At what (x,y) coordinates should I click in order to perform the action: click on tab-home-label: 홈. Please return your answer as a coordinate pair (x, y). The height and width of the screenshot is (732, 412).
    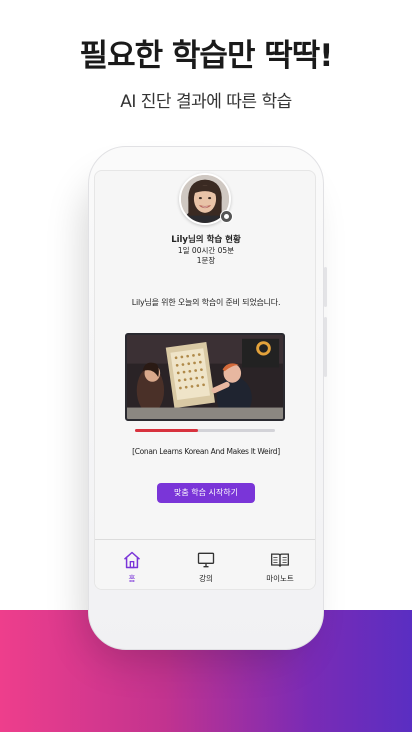
    Looking at the image, I should click on (132, 578).